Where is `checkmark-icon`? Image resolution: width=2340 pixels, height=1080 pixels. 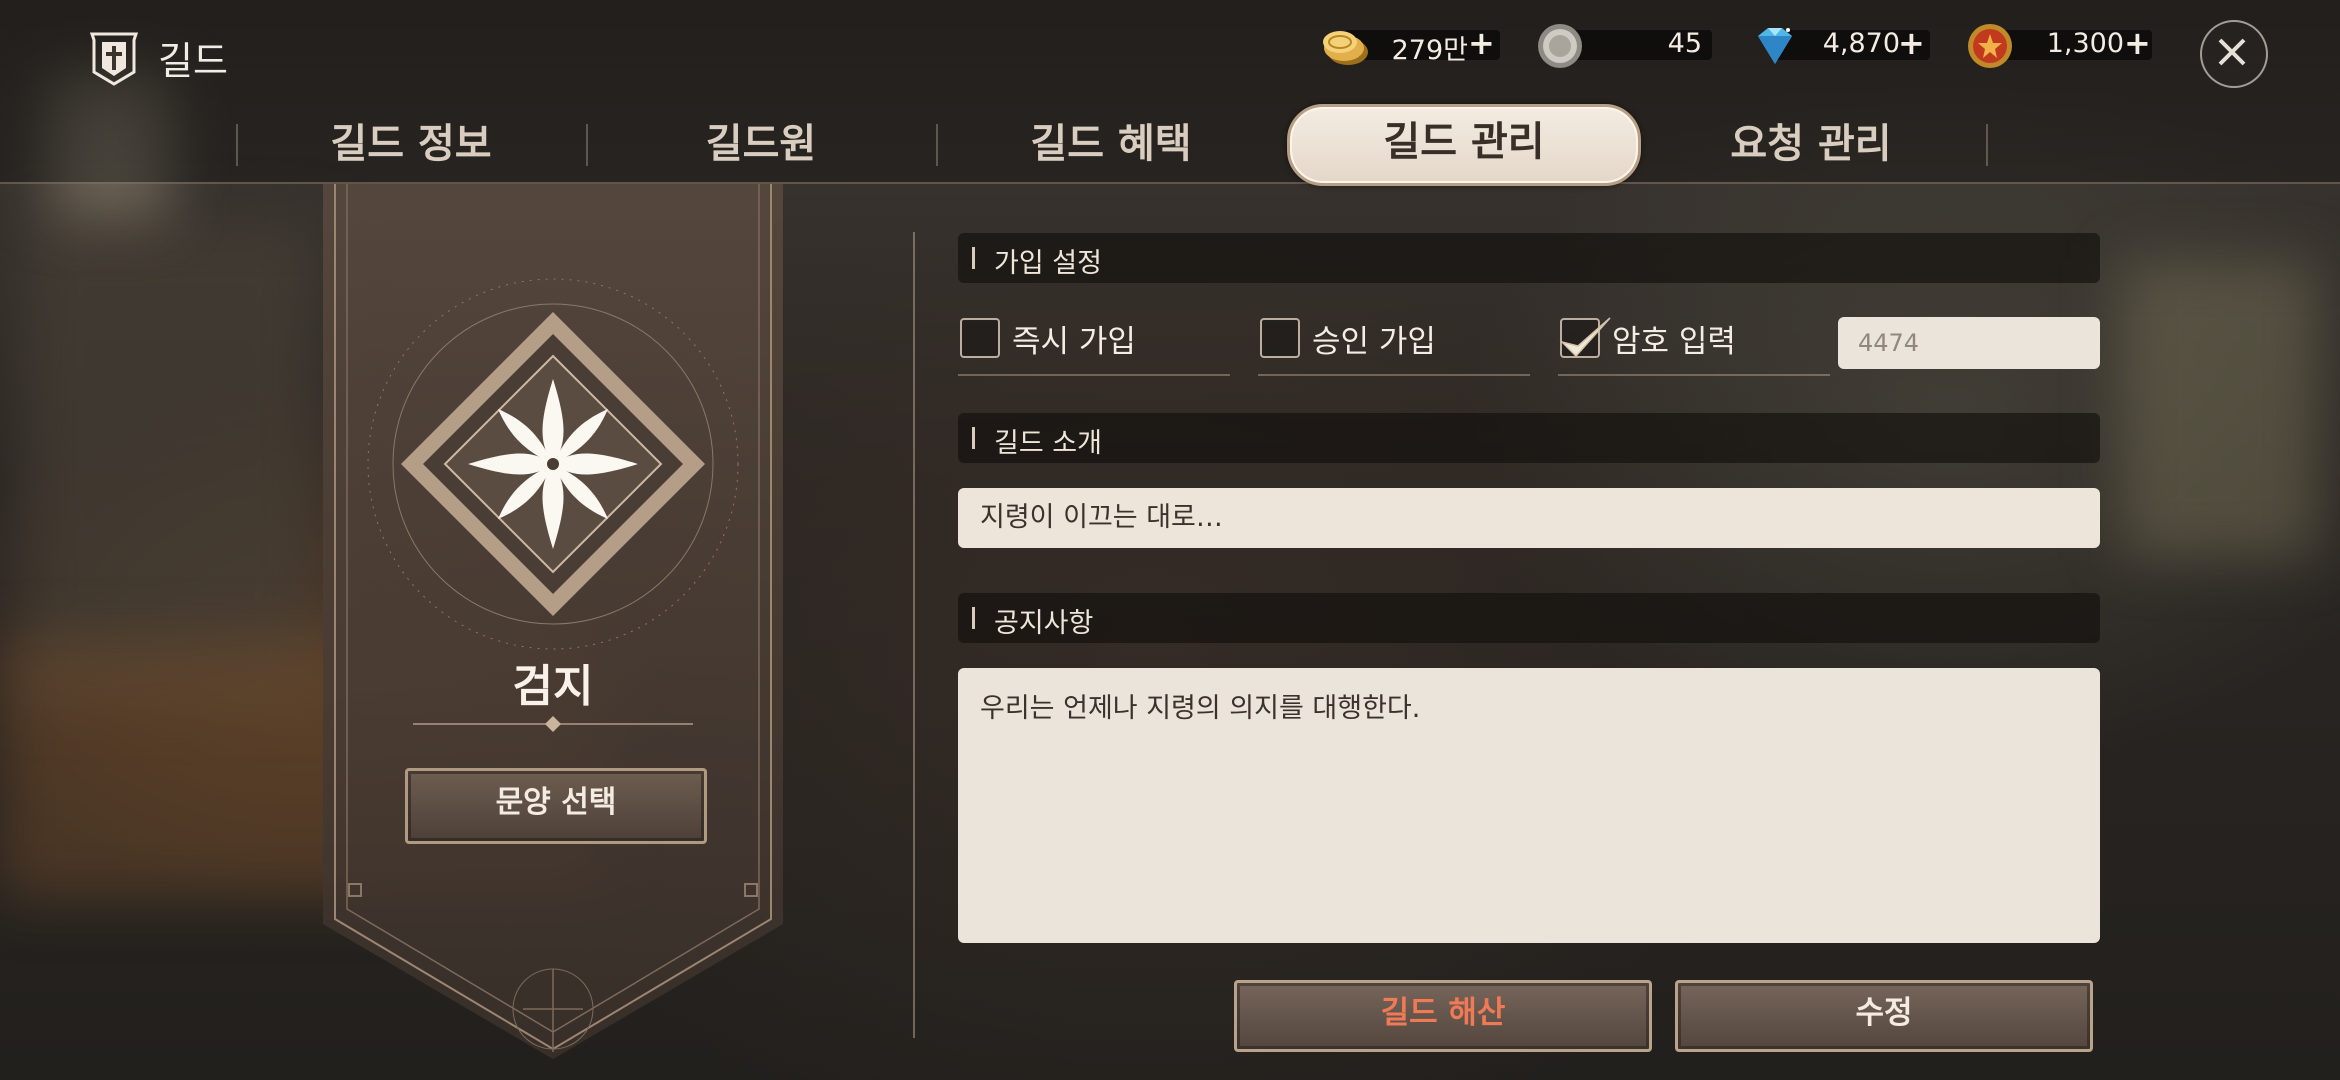
checkmark-icon is located at coordinates (1585, 337).